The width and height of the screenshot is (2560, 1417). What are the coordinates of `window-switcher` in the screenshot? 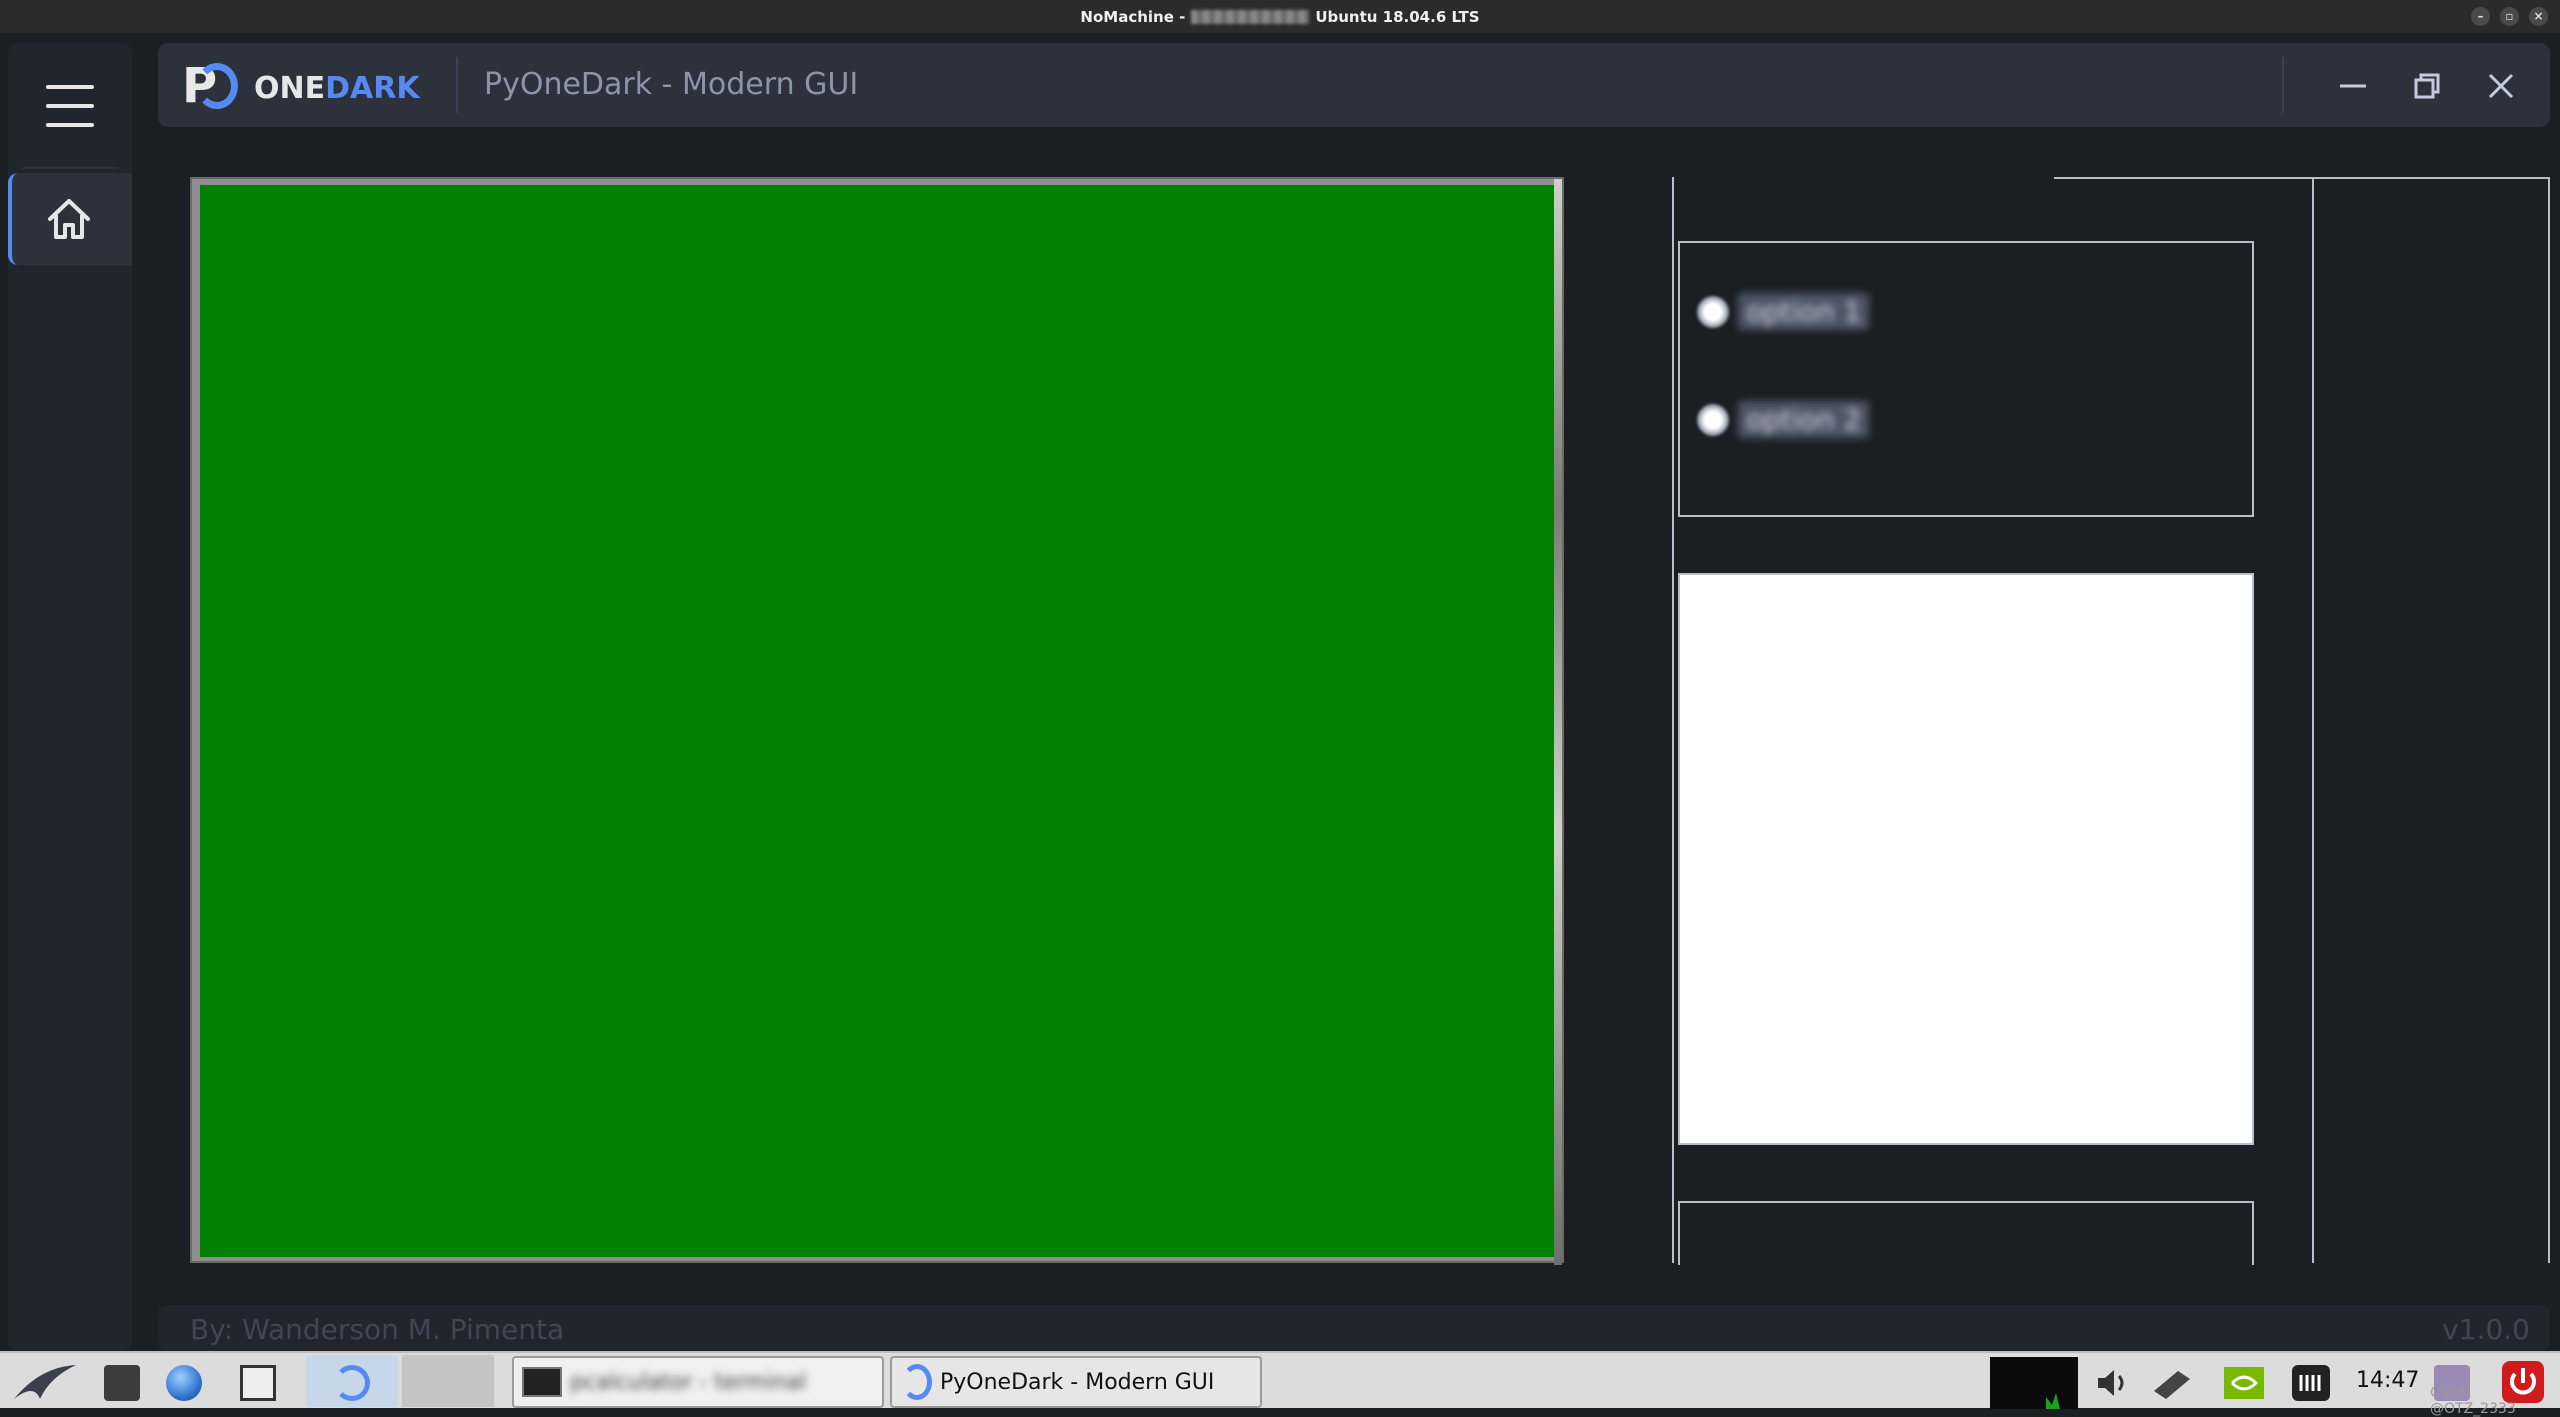 It's located at (260, 1381).